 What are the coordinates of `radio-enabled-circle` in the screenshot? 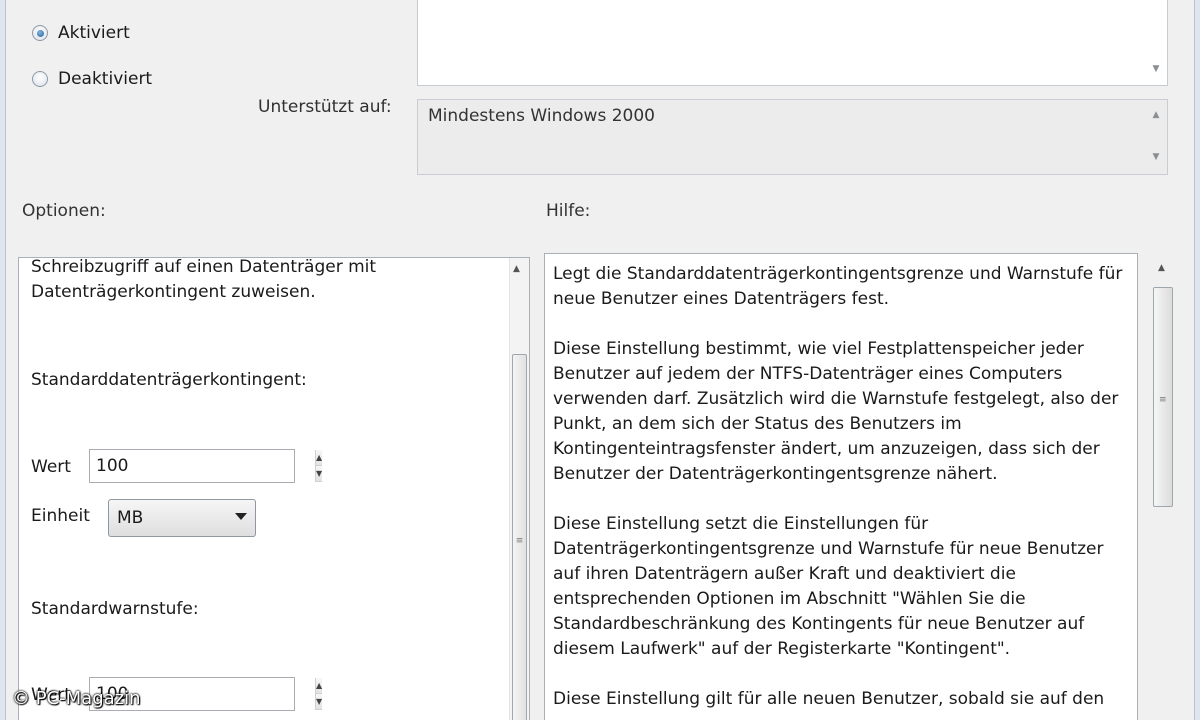 It's located at (40, 33).